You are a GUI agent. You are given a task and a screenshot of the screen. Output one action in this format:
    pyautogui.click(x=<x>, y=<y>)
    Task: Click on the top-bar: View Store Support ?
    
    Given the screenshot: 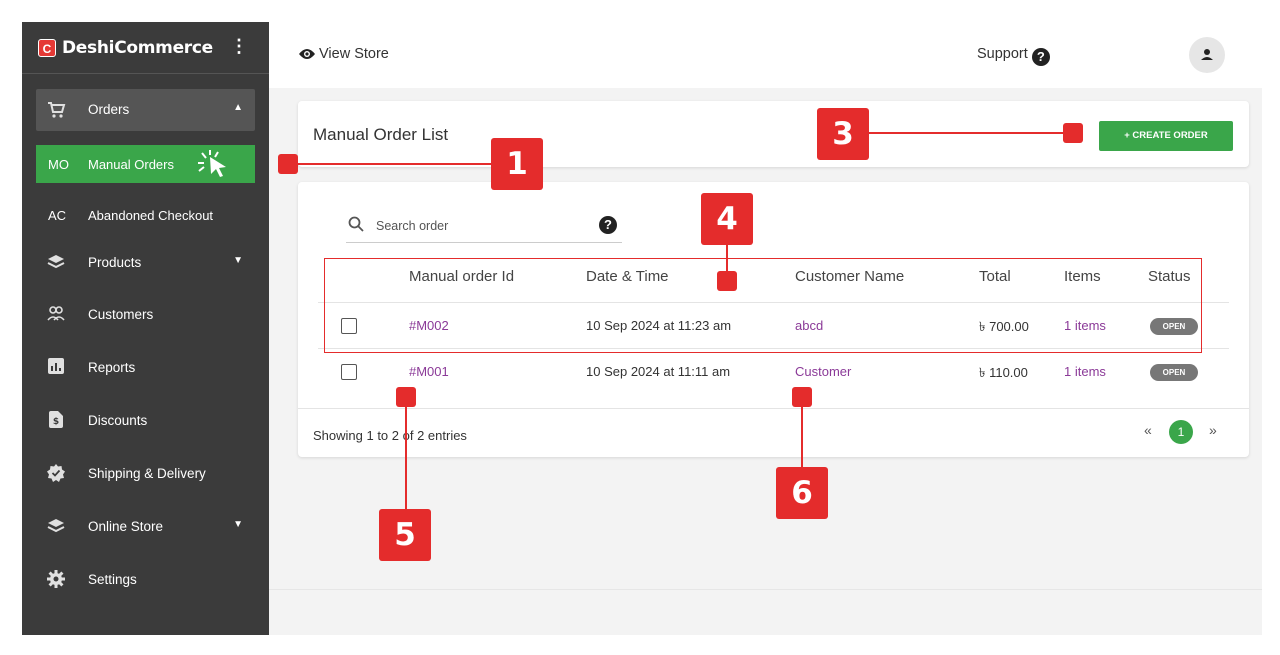 What is the action you would take?
    pyautogui.click(x=765, y=55)
    